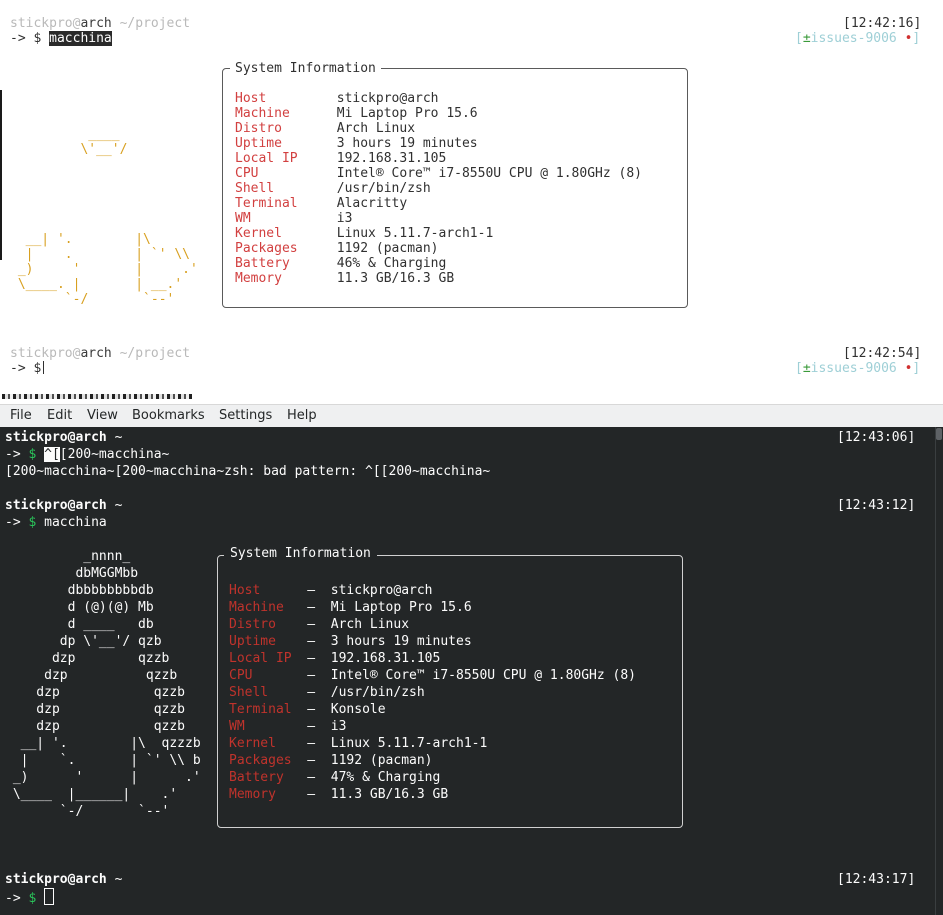 This screenshot has height=915, width=943. Describe the element at coordinates (286, 233) in the screenshot. I see `info-label: Kernel` at that location.